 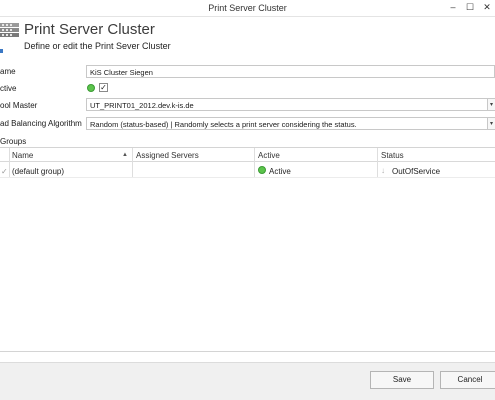 What do you see at coordinates (491, 104) in the screenshot?
I see `pool-master-dropdown-icon: ▾` at bounding box center [491, 104].